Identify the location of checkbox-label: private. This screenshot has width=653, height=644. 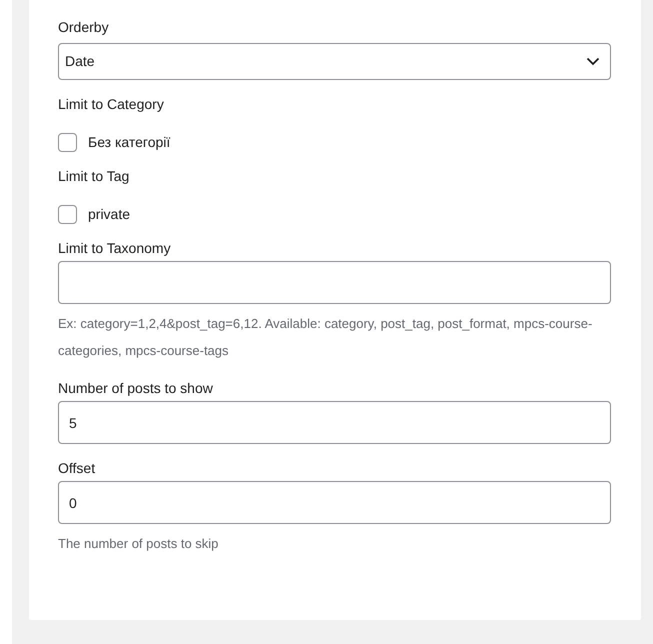
(109, 214).